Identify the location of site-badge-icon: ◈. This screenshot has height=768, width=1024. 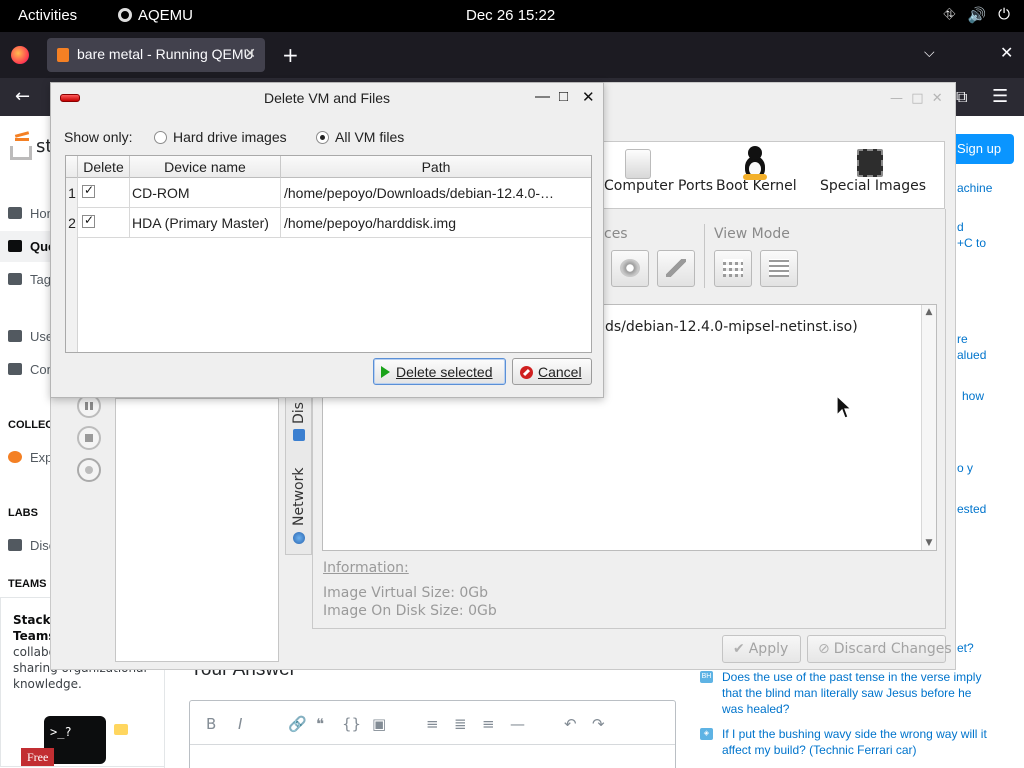
(706, 734).